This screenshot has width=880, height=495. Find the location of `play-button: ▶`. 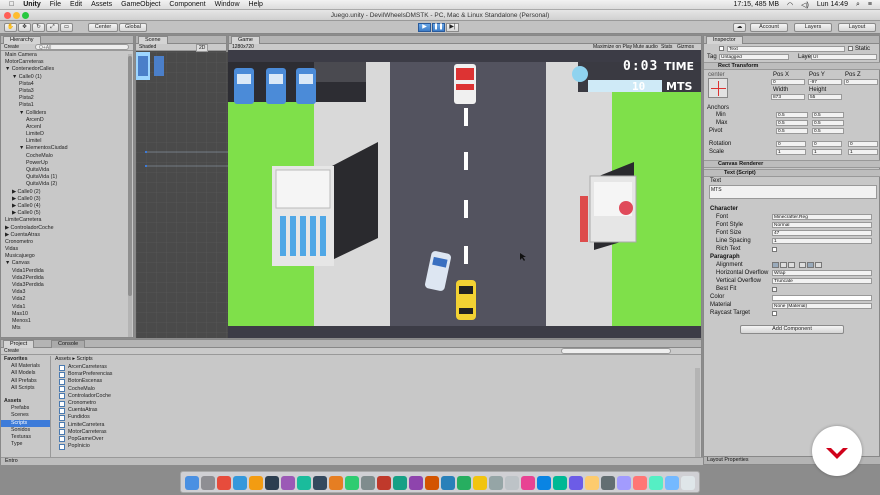

play-button: ▶ is located at coordinates (424, 27).